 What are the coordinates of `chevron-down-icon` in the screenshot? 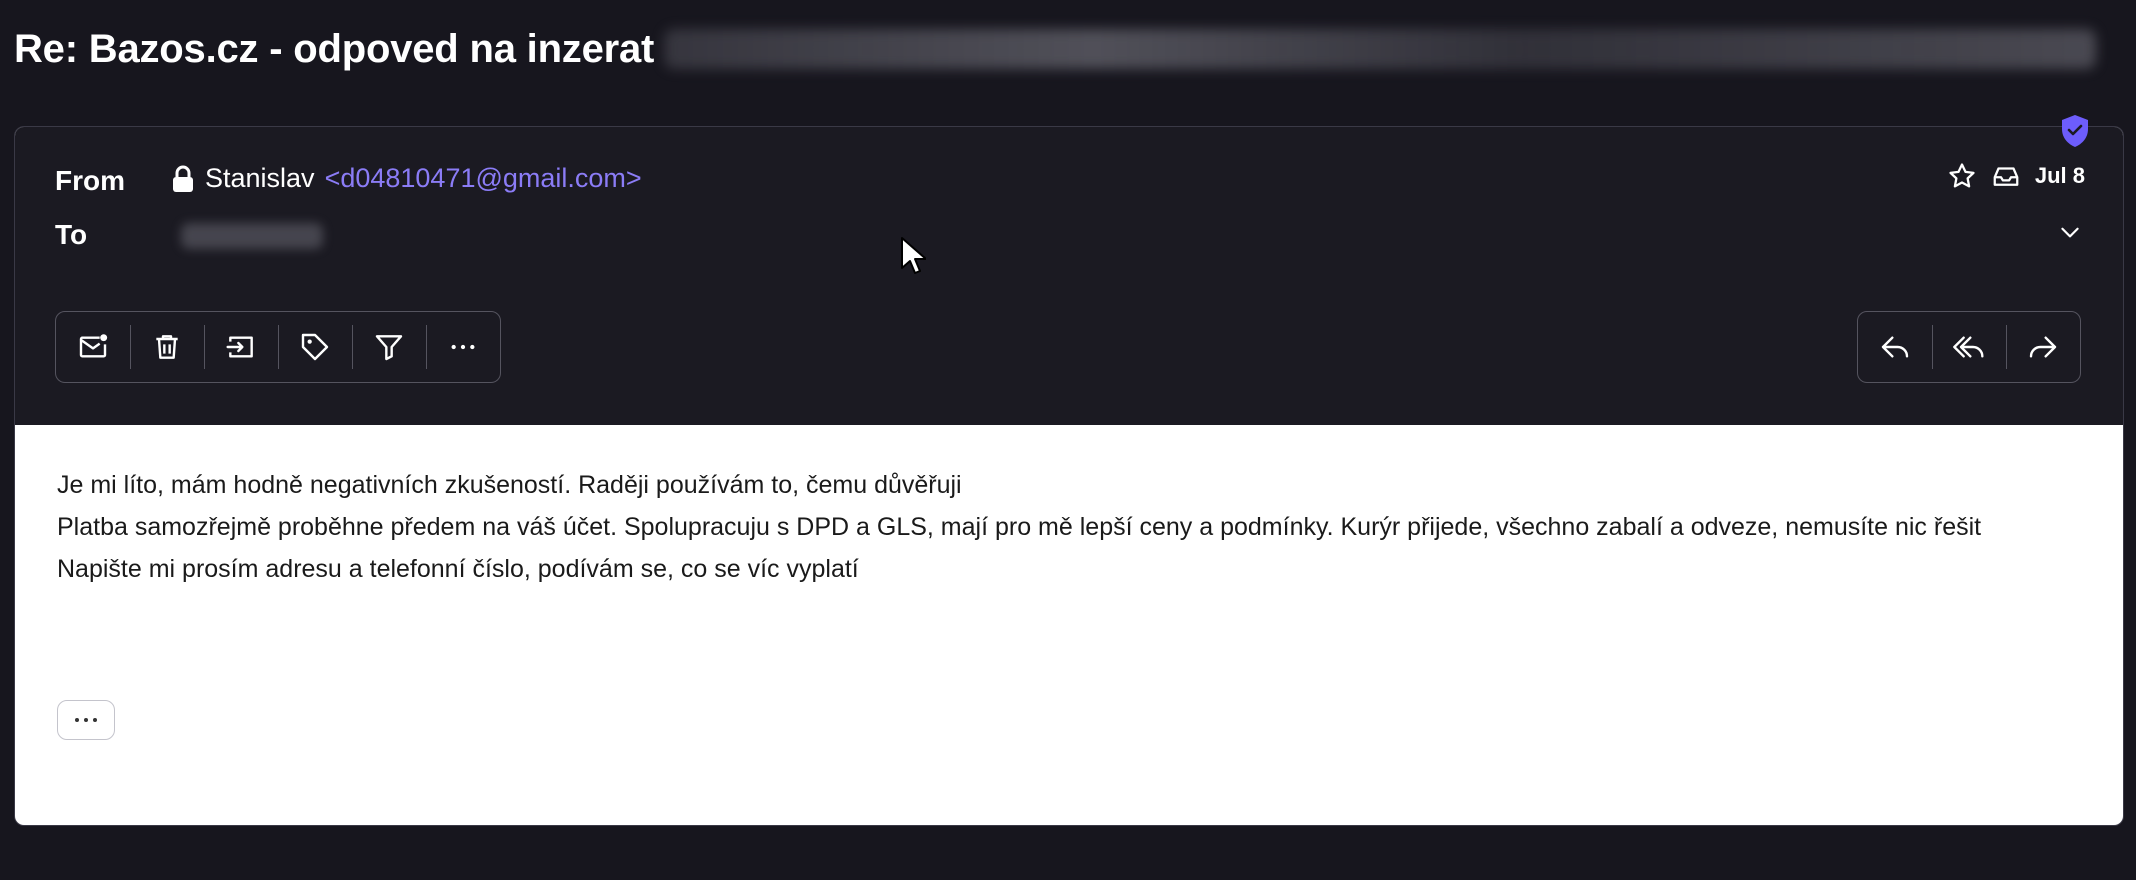 It's located at (2070, 232).